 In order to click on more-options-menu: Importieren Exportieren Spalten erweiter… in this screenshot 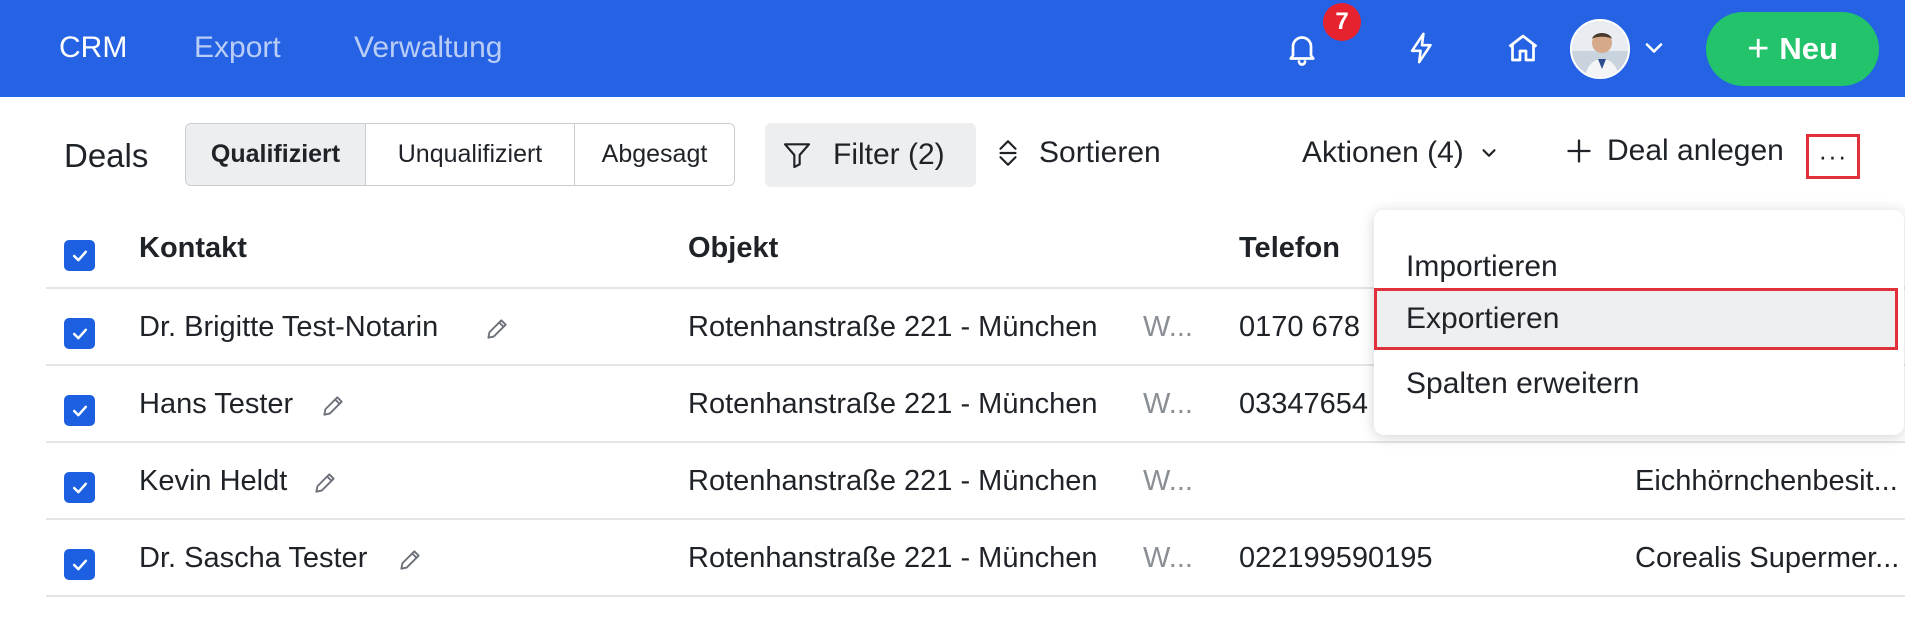, I will do `click(1639, 322)`.